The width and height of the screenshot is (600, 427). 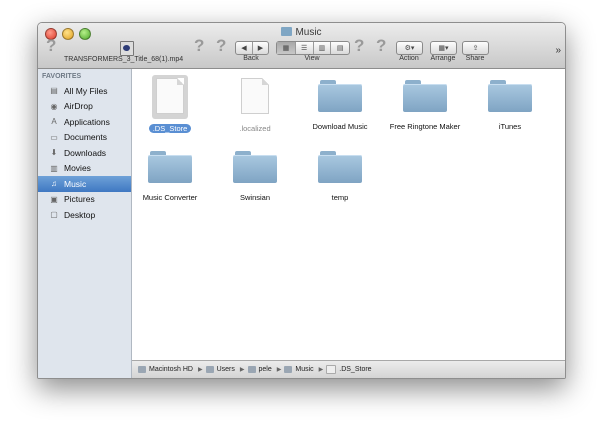 What do you see at coordinates (165, 369) in the screenshot?
I see `path-crumb-macintosh-hd: Macintosh HD` at bounding box center [165, 369].